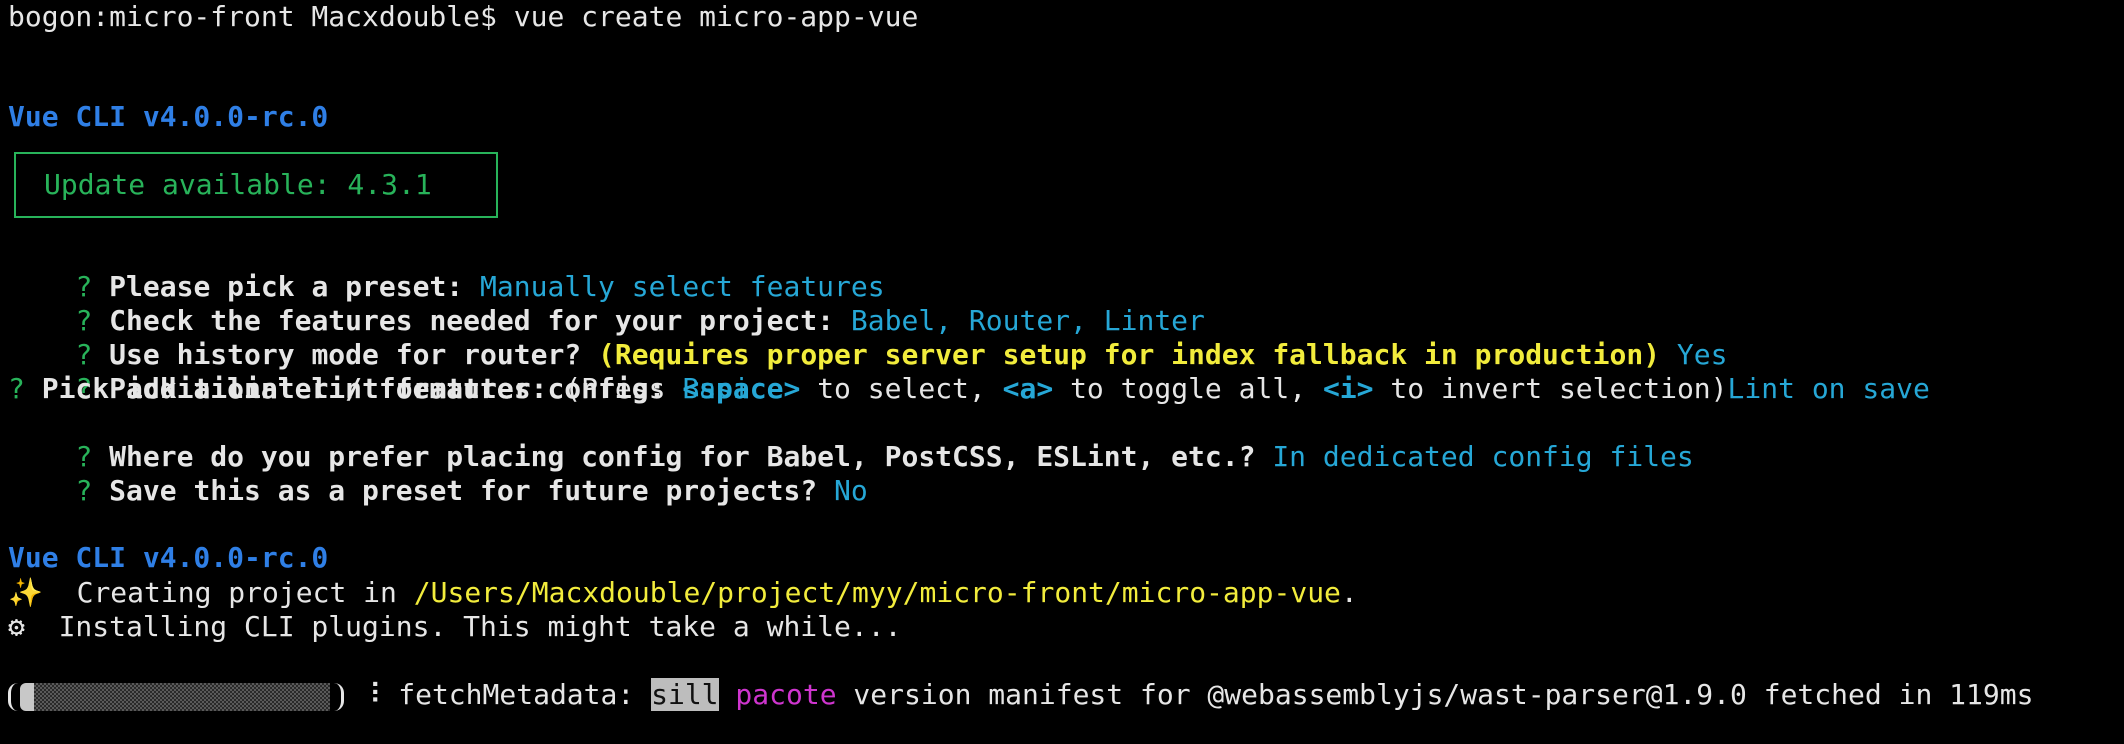  I want to click on key-space: <space>, so click(741, 388).